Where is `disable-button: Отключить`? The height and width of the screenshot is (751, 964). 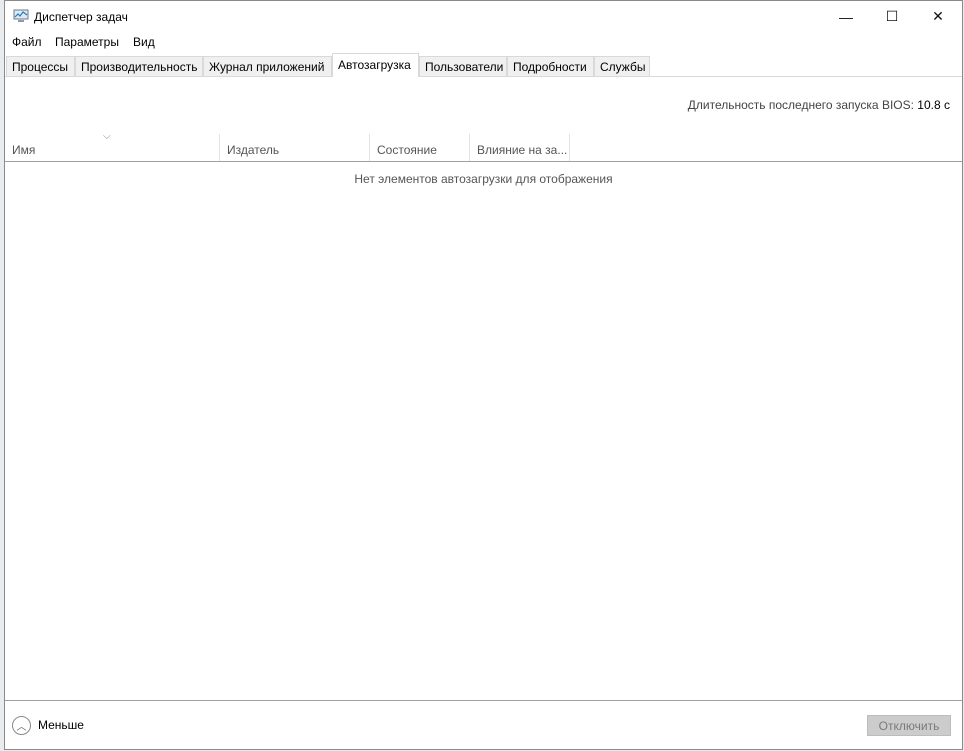
disable-button: Отключить is located at coordinates (909, 725).